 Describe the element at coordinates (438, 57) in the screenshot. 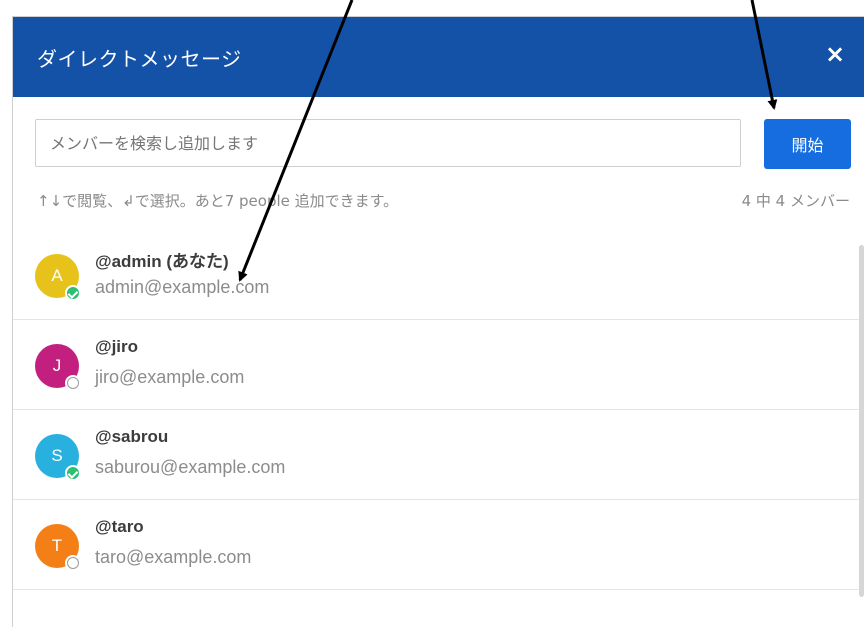

I see `dialog-header: ダイレクトメッセージ ×` at that location.